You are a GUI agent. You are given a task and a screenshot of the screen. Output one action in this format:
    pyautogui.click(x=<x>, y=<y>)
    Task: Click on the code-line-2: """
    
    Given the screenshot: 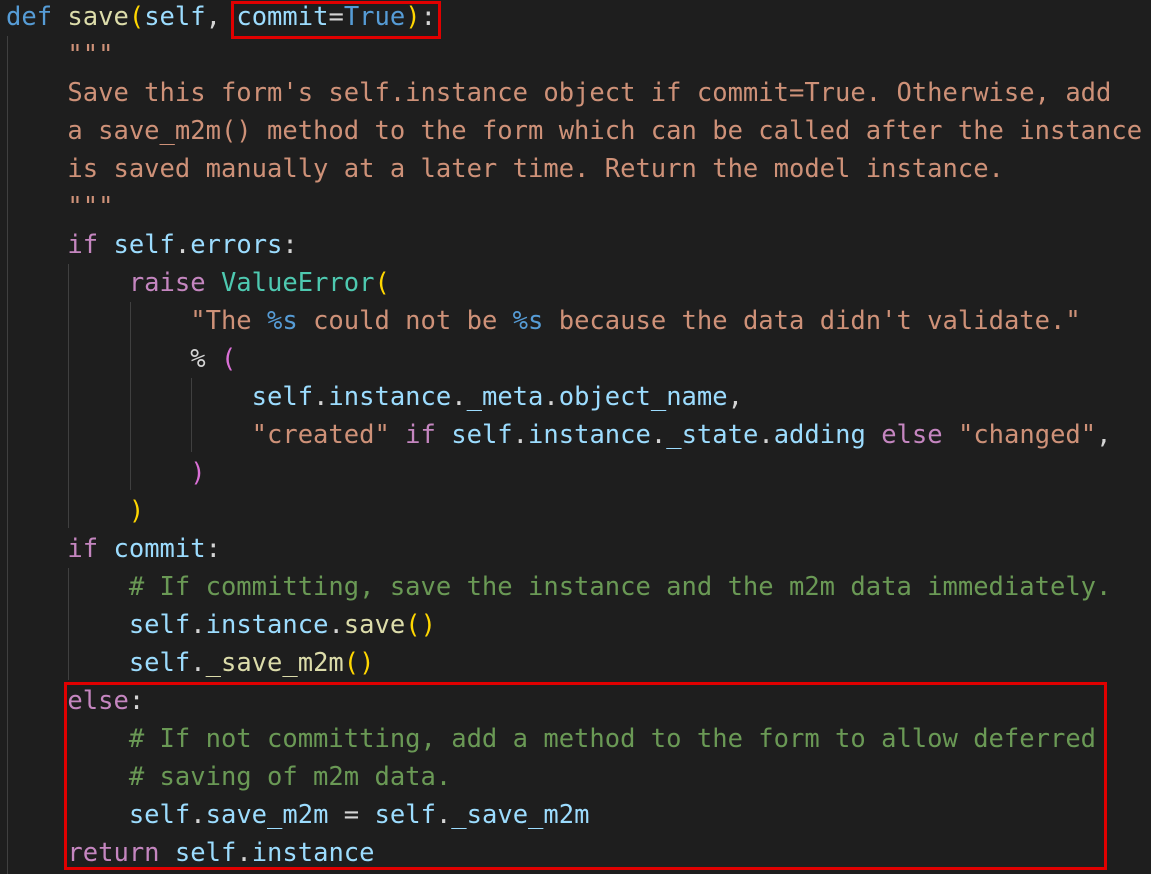 What is the action you would take?
    pyautogui.click(x=59, y=55)
    